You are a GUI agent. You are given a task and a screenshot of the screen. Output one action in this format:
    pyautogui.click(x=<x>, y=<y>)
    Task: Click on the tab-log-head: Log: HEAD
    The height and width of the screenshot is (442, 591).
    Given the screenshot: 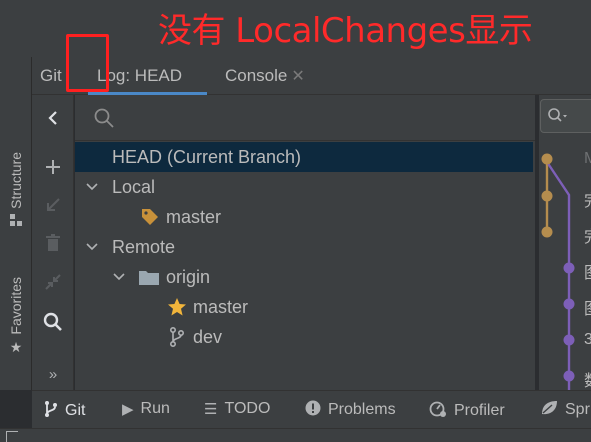 What is the action you would take?
    pyautogui.click(x=139, y=76)
    